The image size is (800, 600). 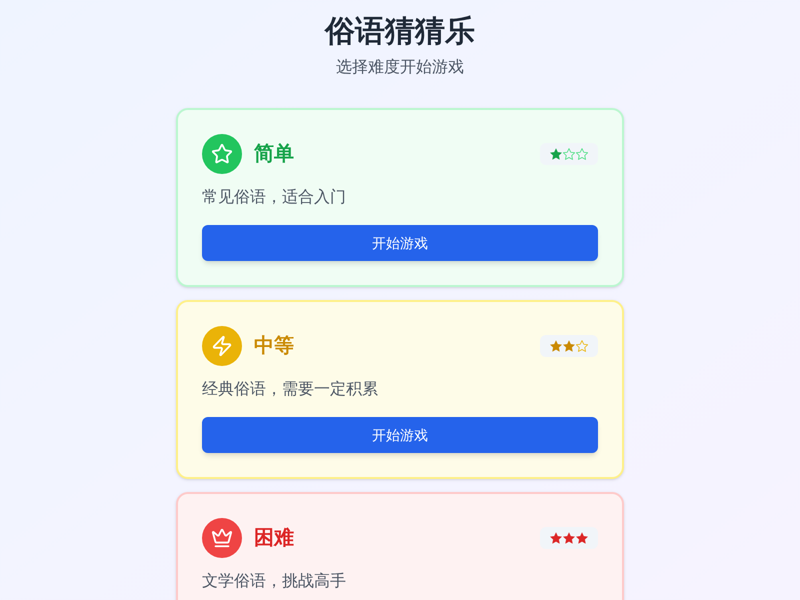 What do you see at coordinates (274, 346) in the screenshot?
I see `level-title: 中等` at bounding box center [274, 346].